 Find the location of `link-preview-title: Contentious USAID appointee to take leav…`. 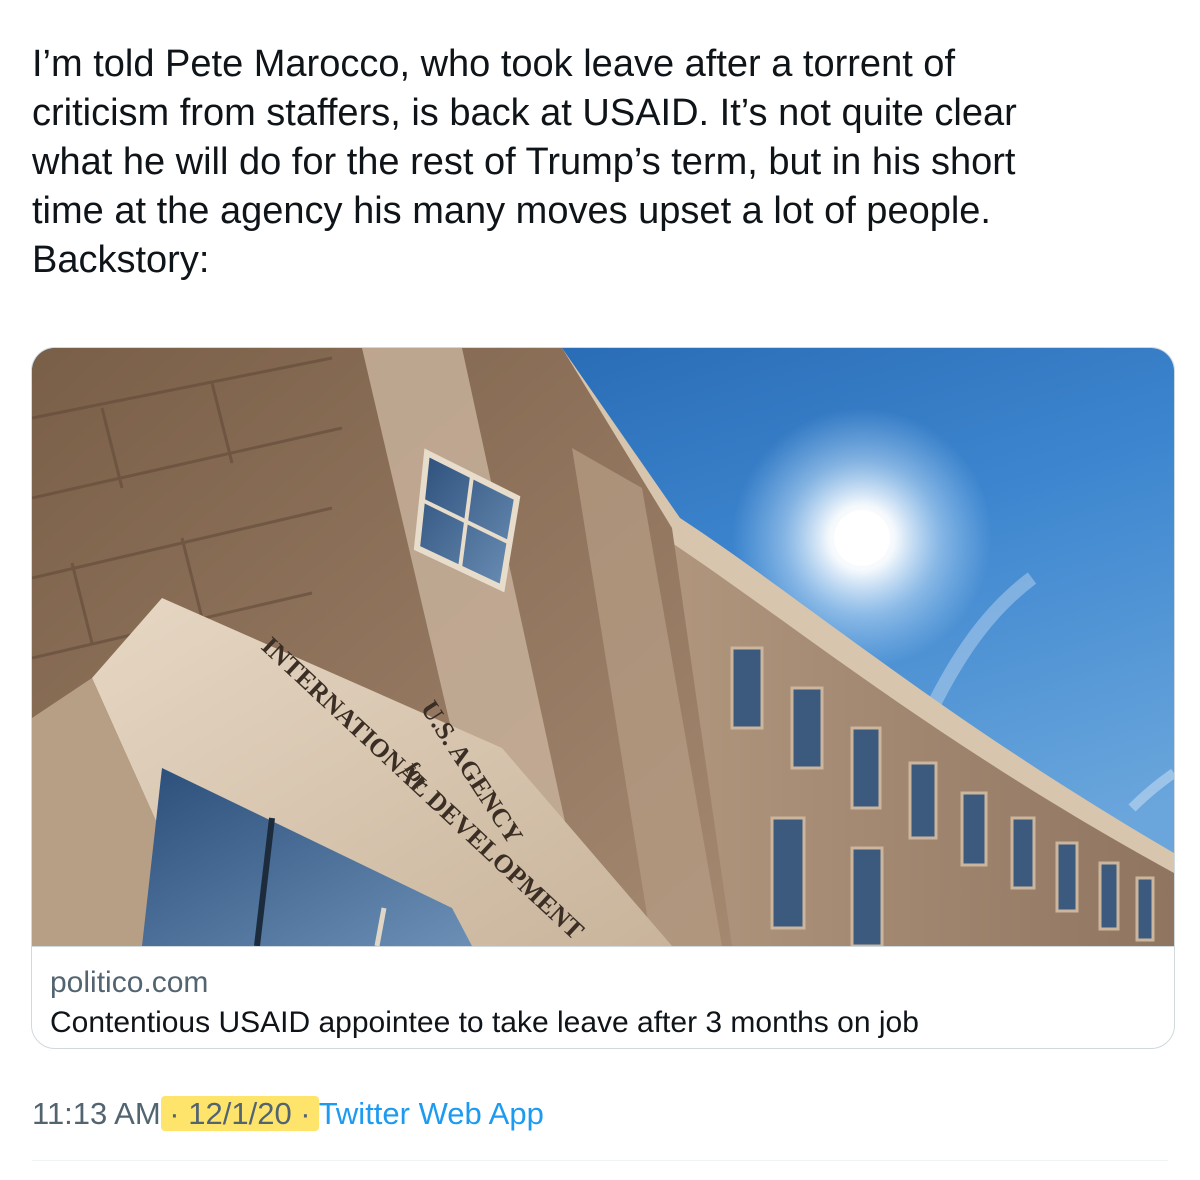

link-preview-title: Contentious USAID appointee to take leav… is located at coordinates (484, 1022).